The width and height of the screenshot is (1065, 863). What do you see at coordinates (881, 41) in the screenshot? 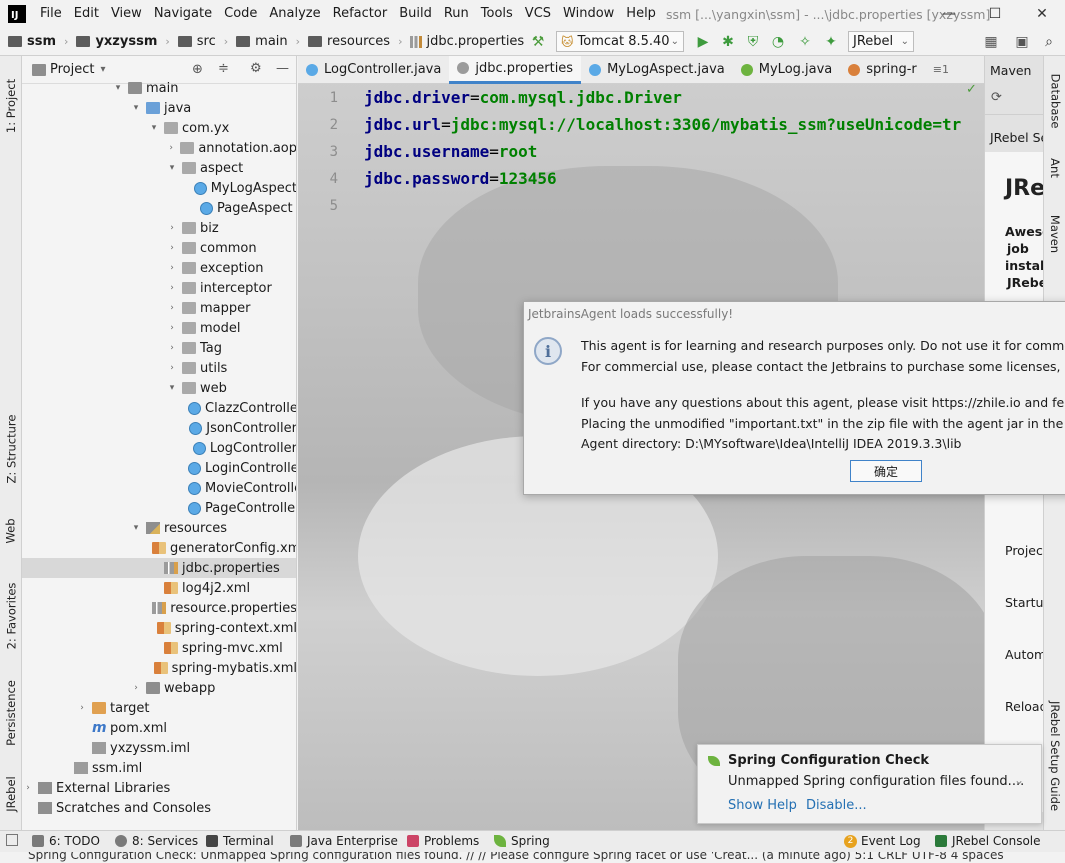
I see `jrebel-select: JRebel ⌄` at bounding box center [881, 41].